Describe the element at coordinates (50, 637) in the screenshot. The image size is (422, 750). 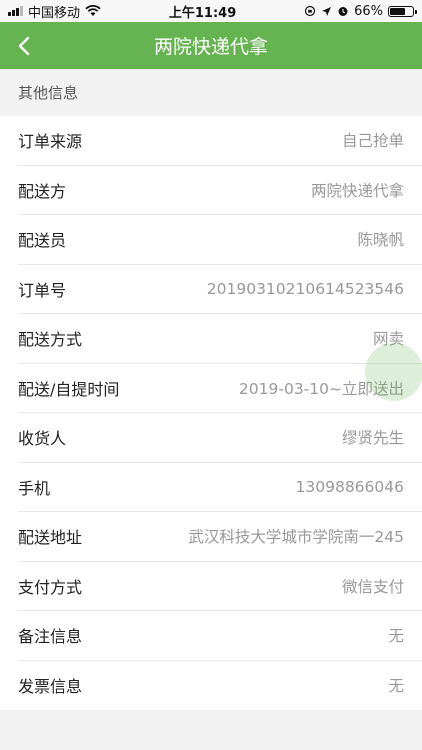
I see `row-label: 备注信息` at that location.